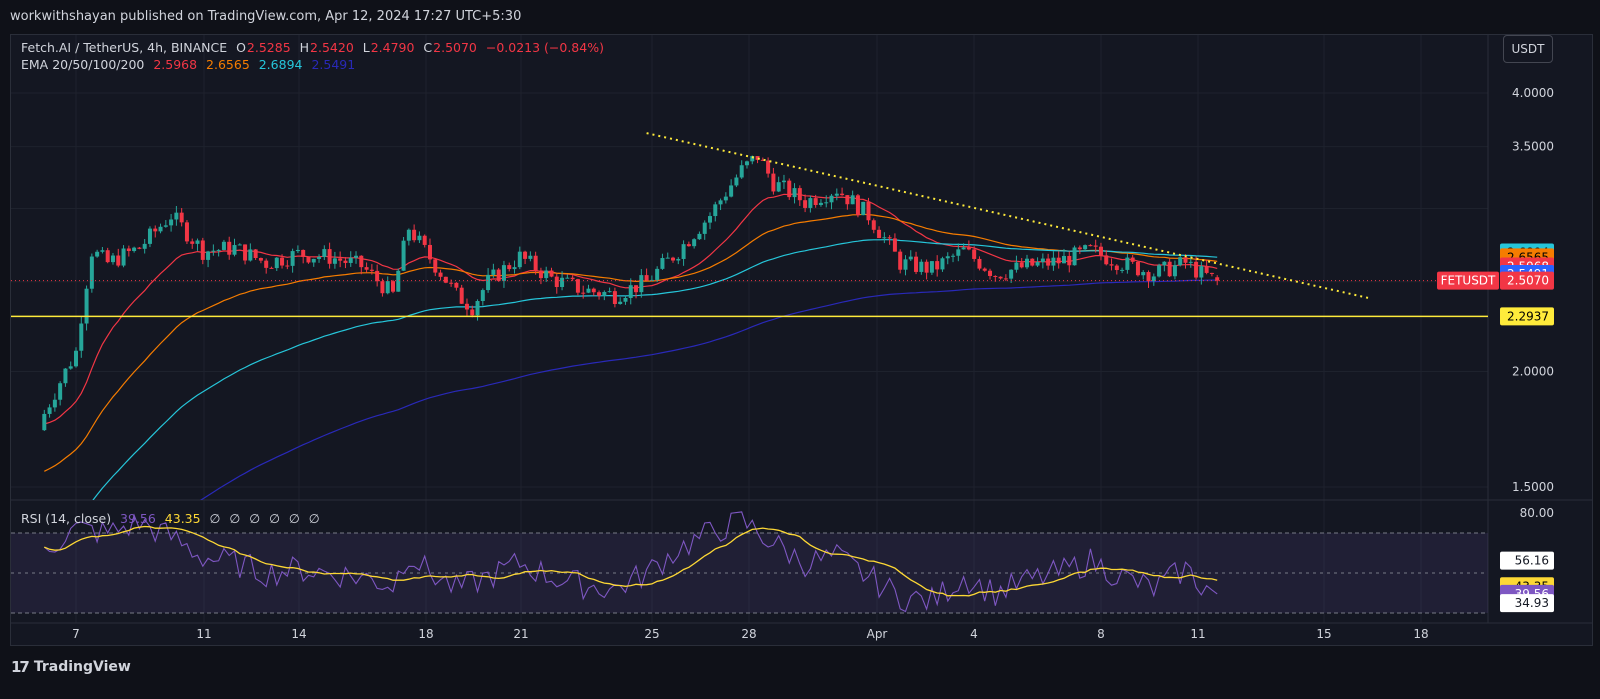  What do you see at coordinates (1528, 49) in the screenshot?
I see `currency-button: USDT` at bounding box center [1528, 49].